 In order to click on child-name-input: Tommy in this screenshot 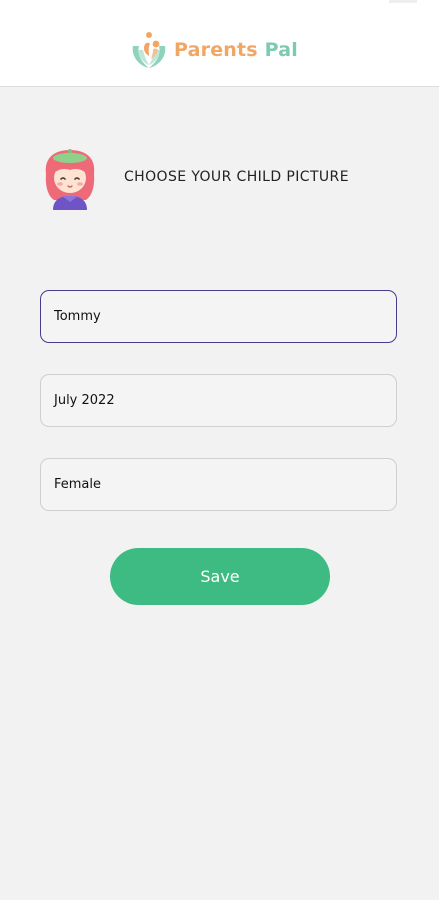, I will do `click(218, 316)`.